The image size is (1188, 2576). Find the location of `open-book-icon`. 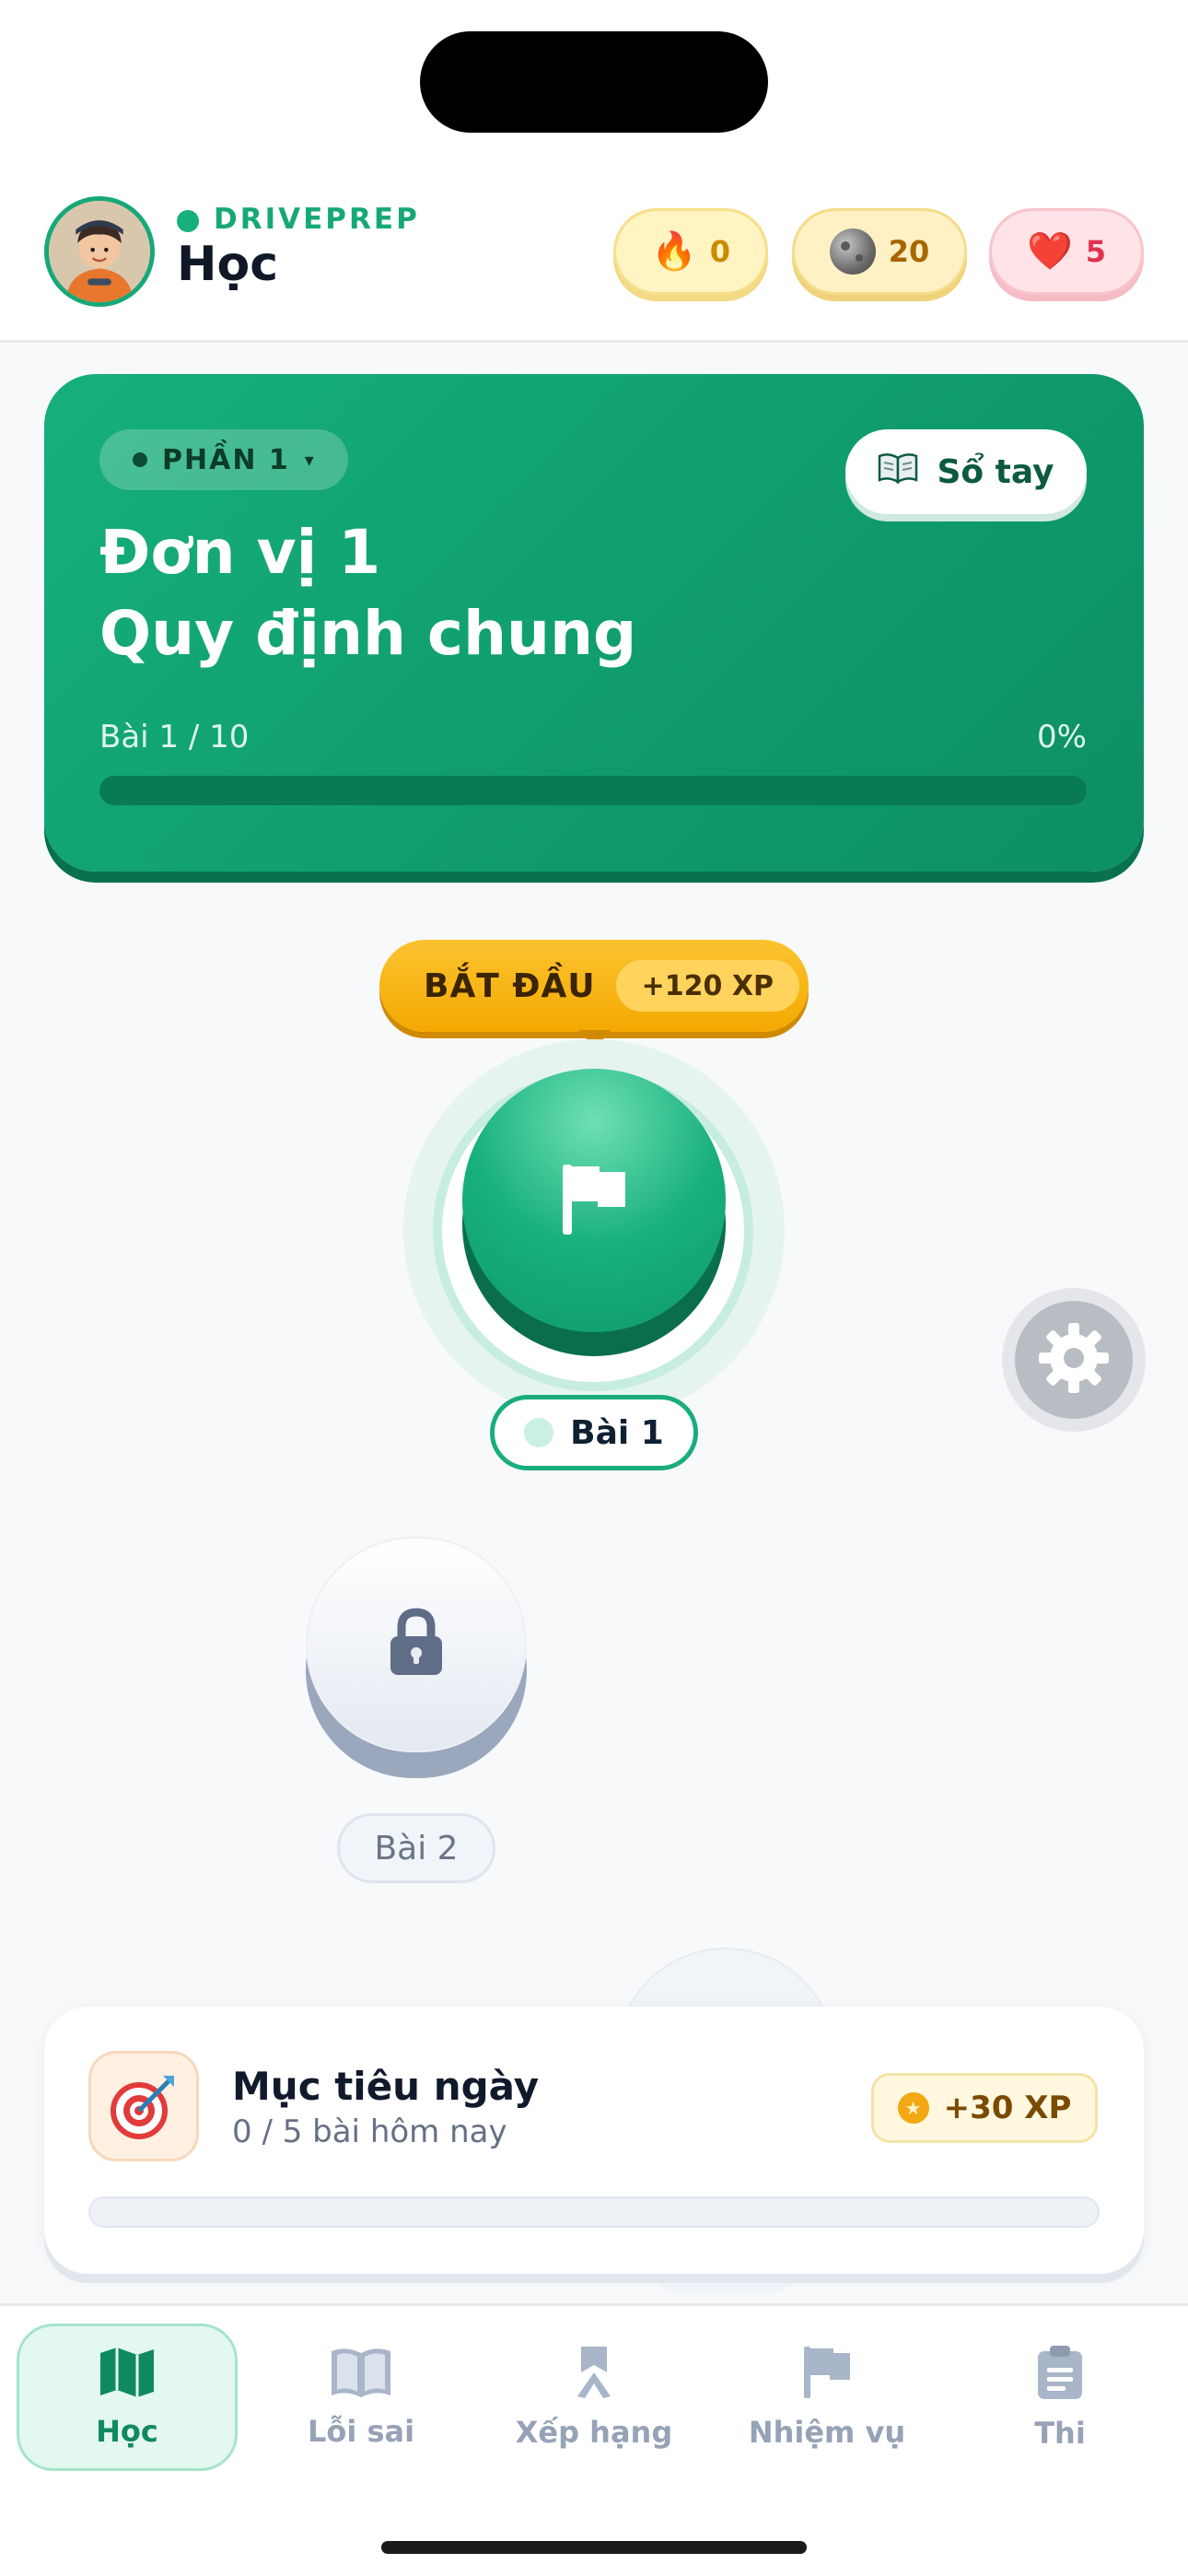

open-book-icon is located at coordinates (898, 472).